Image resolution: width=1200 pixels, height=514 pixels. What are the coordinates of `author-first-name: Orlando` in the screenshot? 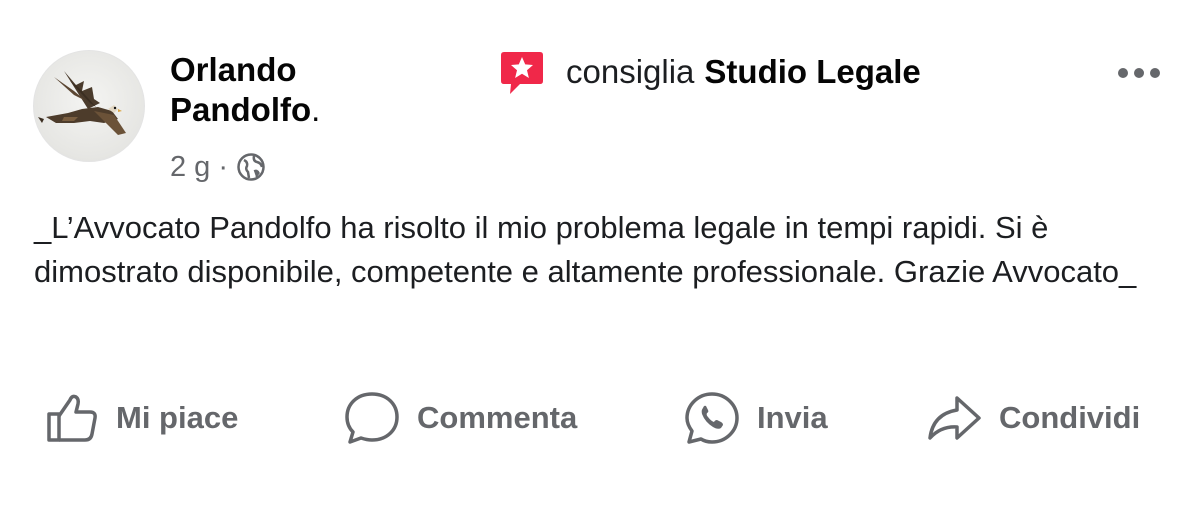 It's located at (233, 69).